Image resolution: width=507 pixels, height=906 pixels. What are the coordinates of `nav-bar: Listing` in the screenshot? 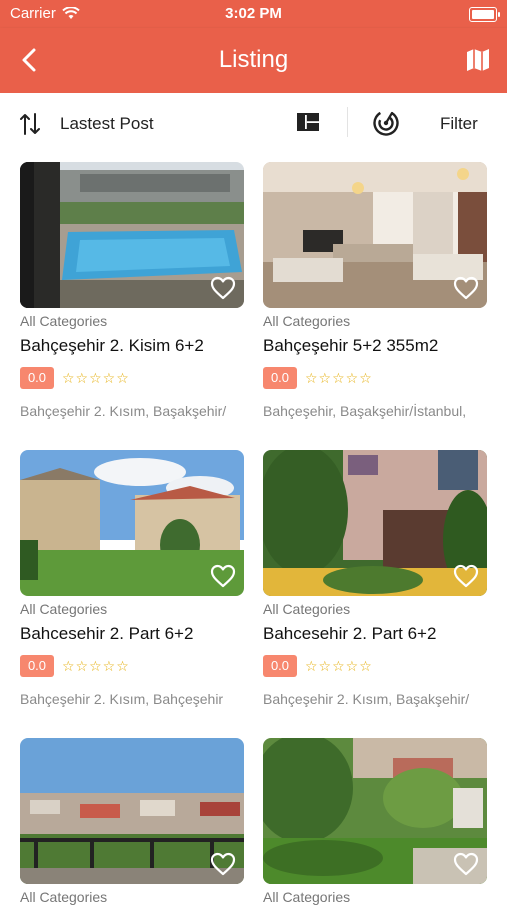 It's located at (253, 60).